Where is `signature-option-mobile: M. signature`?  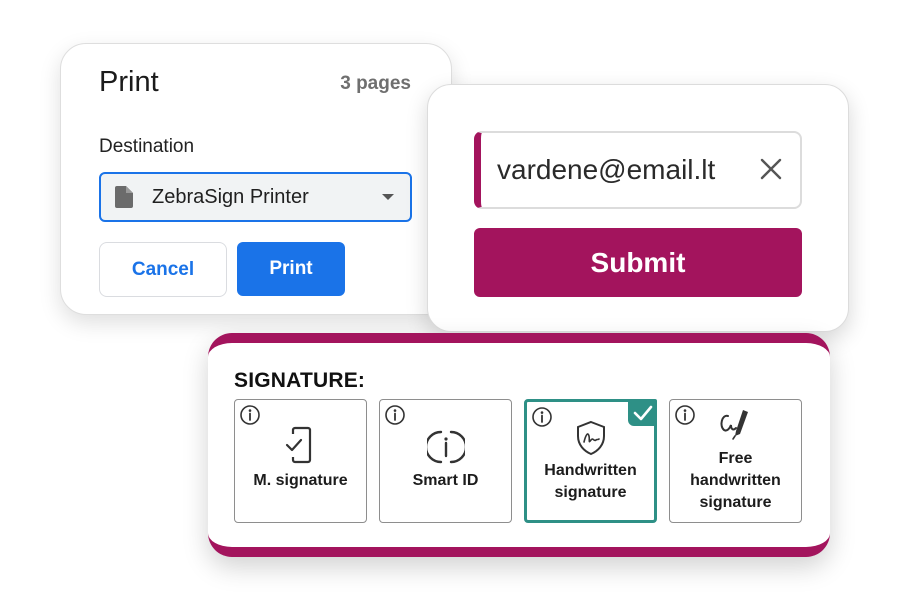 signature-option-mobile: M. signature is located at coordinates (300, 461).